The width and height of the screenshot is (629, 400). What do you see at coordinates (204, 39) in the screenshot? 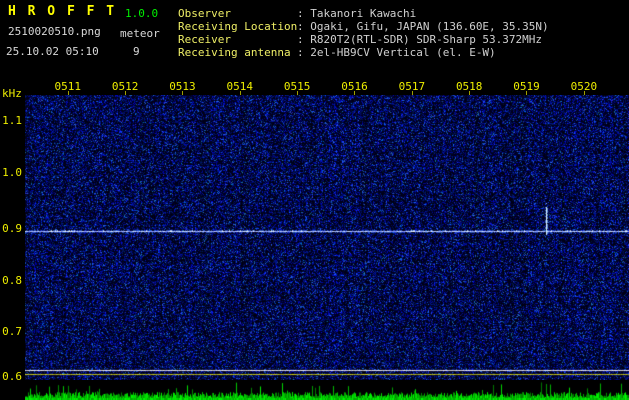
I see `info-label: Receiver` at bounding box center [204, 39].